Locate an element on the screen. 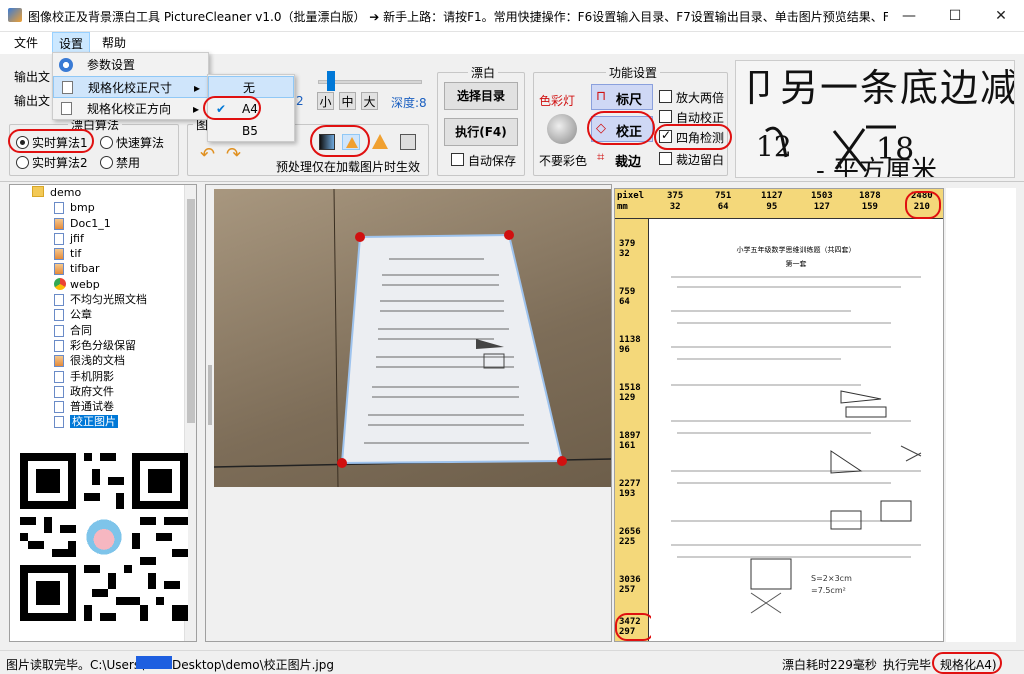 The width and height of the screenshot is (1024, 674). radio-realtime-2-label: 实时算法2 is located at coordinates (60, 163).